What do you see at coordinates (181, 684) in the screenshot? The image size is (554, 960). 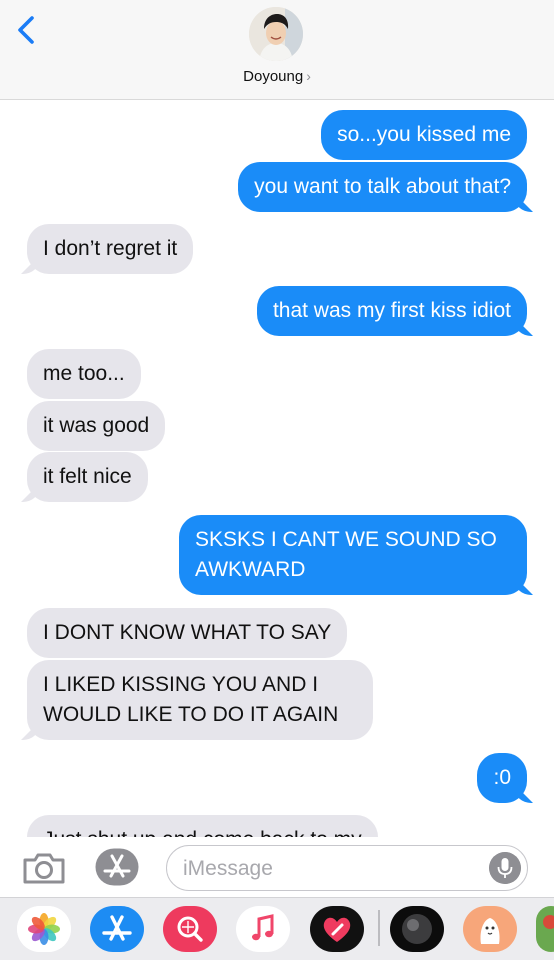 I see `message-text-line: I LIKED KISSING YOU AND I` at bounding box center [181, 684].